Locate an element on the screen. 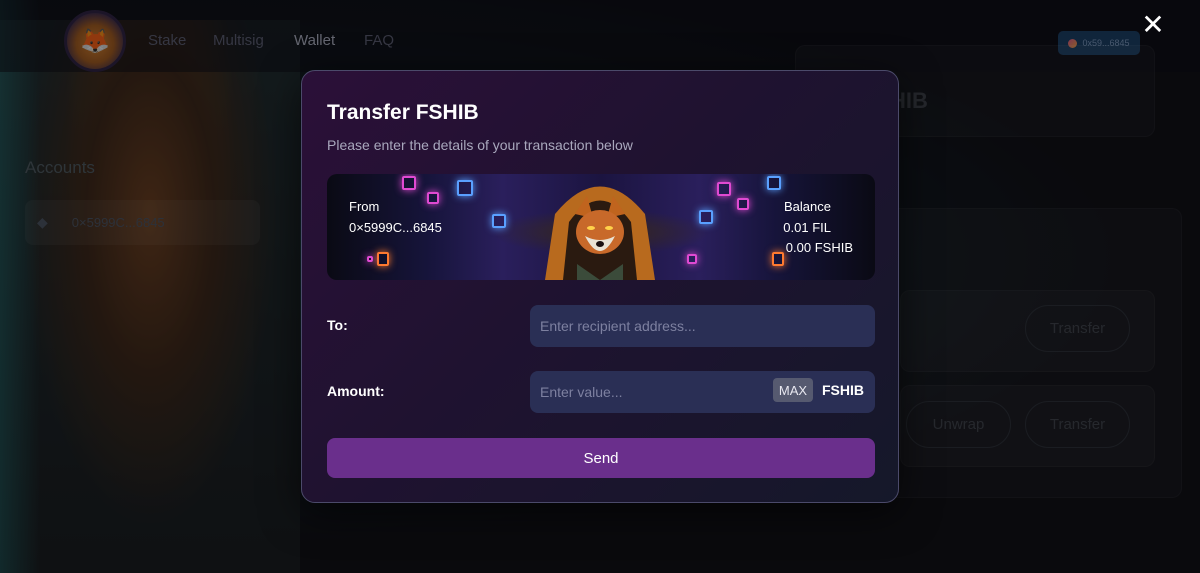  send-button: Send is located at coordinates (601, 458).